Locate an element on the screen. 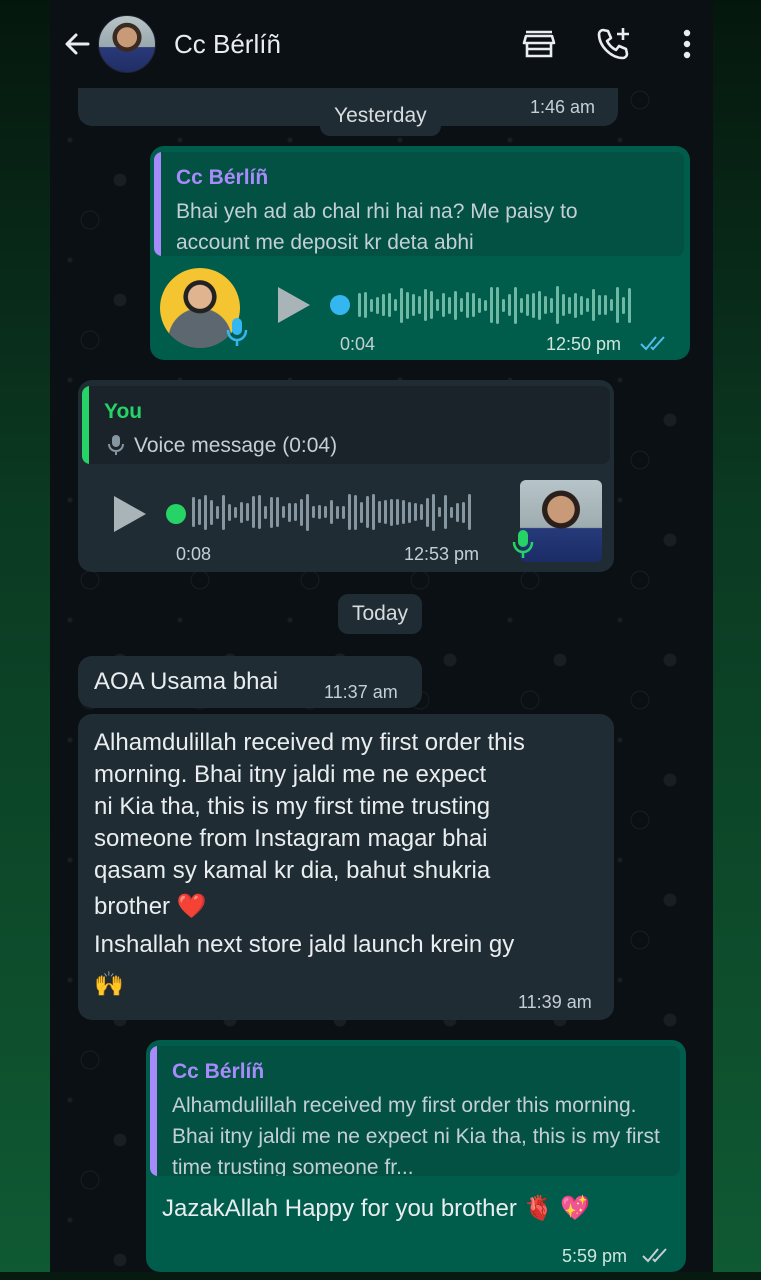 This screenshot has width=761, height=1280. chat-header: Cc Bérlíñ is located at coordinates (381, 44).